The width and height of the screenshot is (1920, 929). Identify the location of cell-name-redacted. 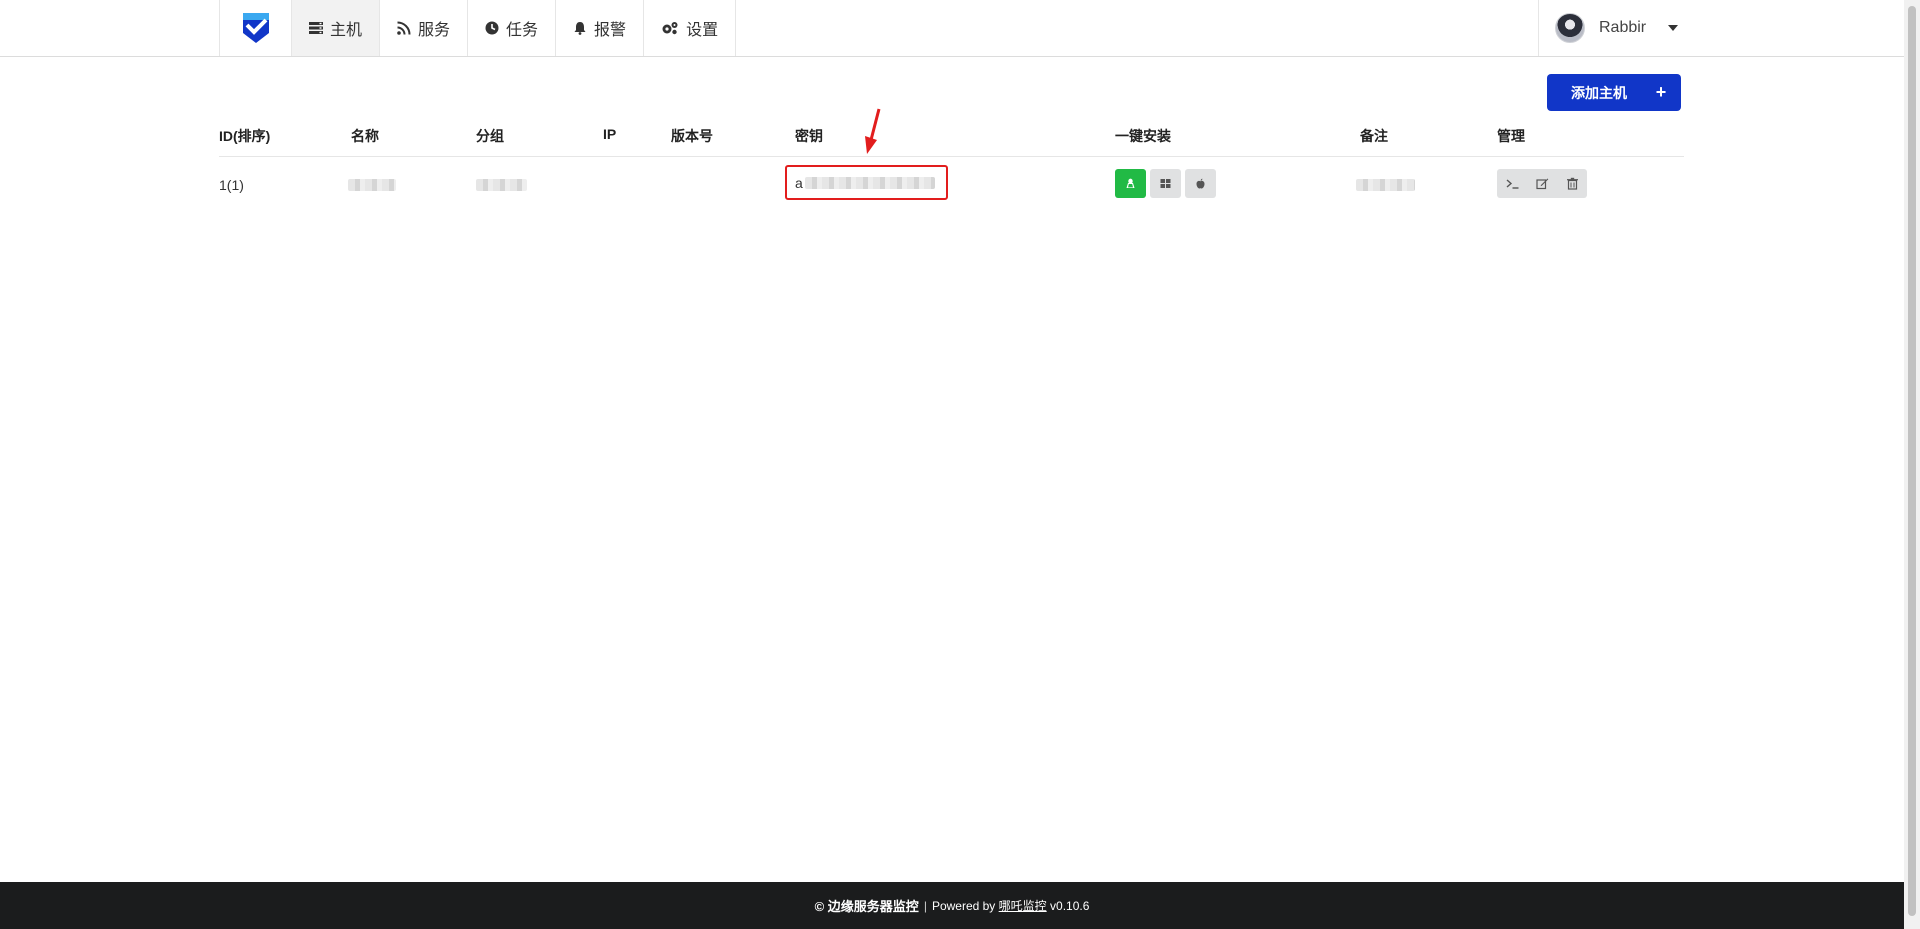
(372, 185).